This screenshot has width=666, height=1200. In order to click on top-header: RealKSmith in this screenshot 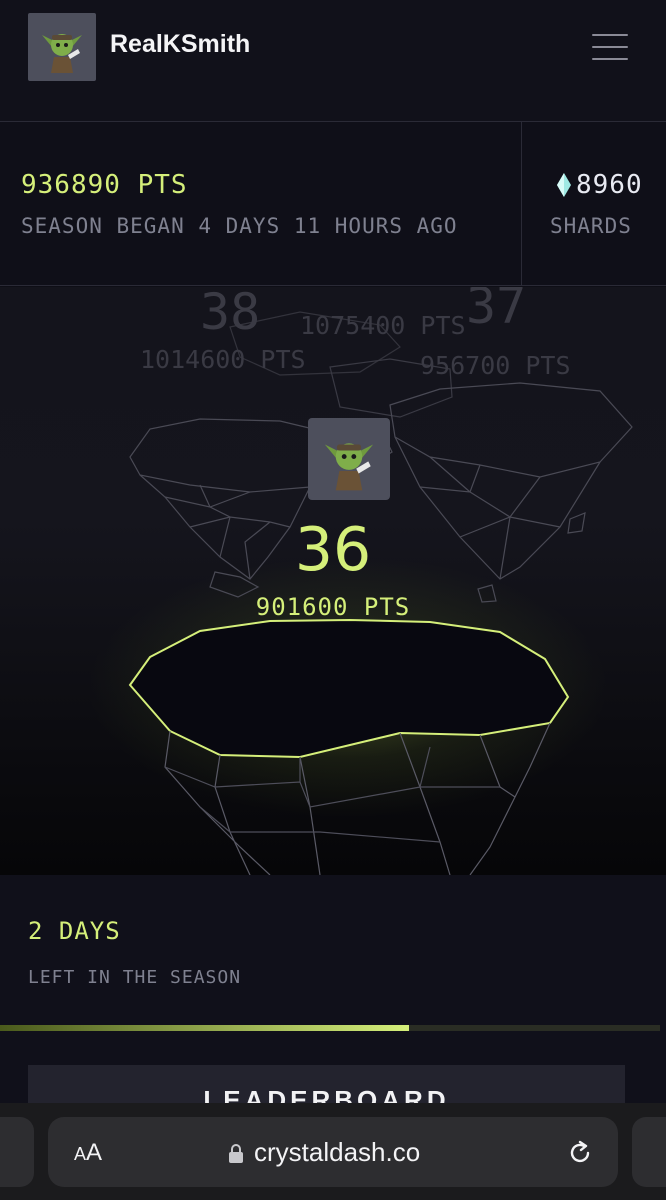, I will do `click(333, 61)`.